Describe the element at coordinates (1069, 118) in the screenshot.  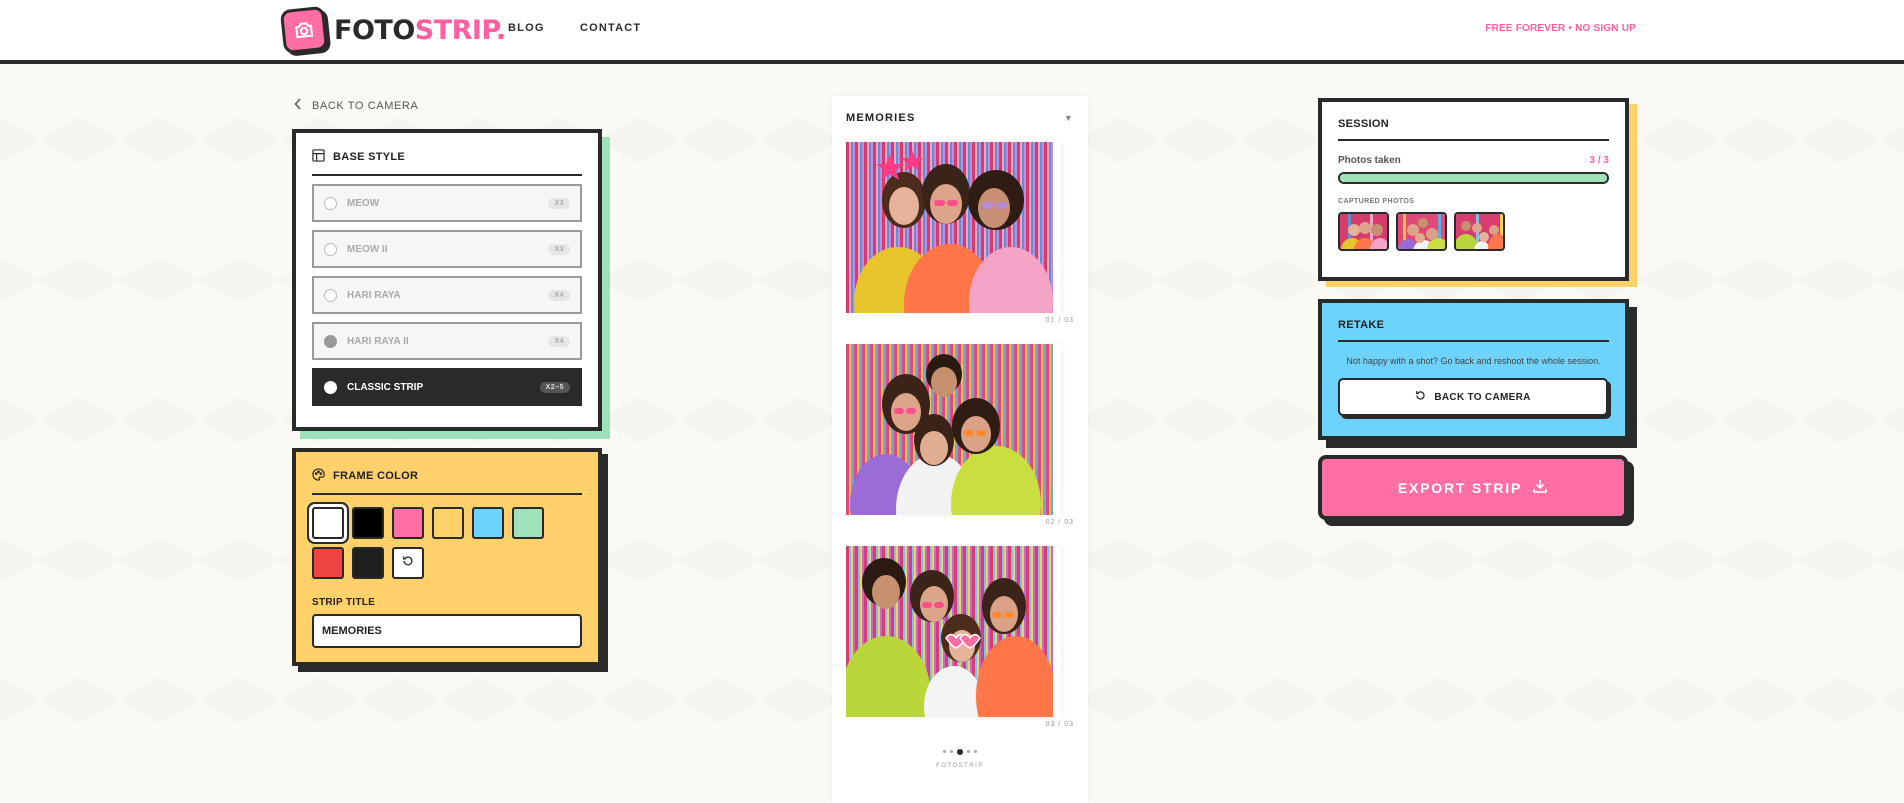
I see `caret-down-icon: ▼` at that location.